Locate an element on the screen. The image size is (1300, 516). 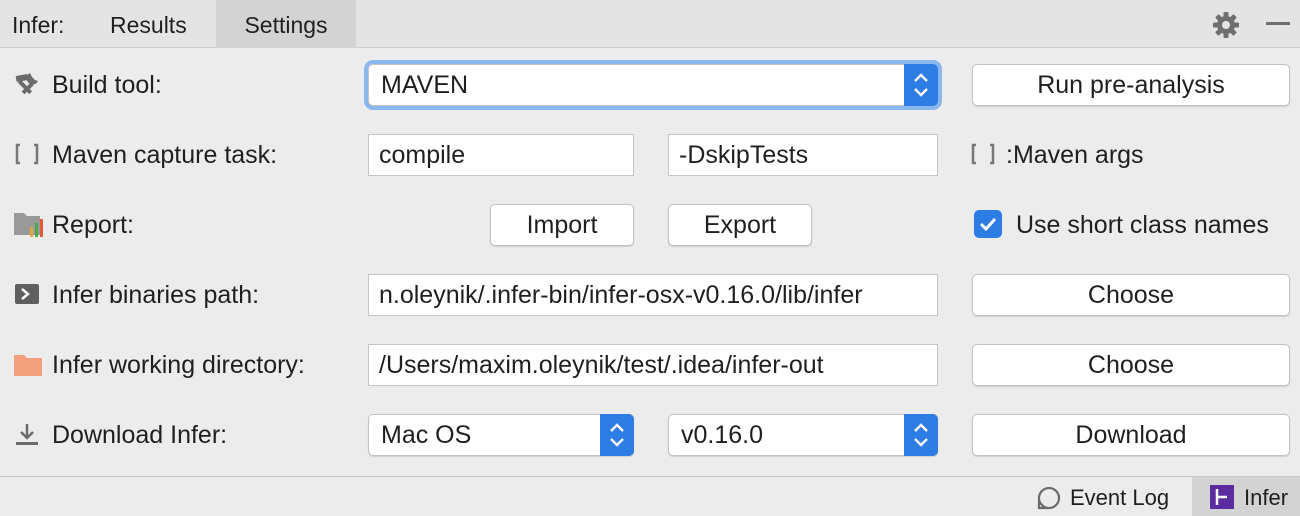
download-infer-label: Download Infer: is located at coordinates (140, 435).